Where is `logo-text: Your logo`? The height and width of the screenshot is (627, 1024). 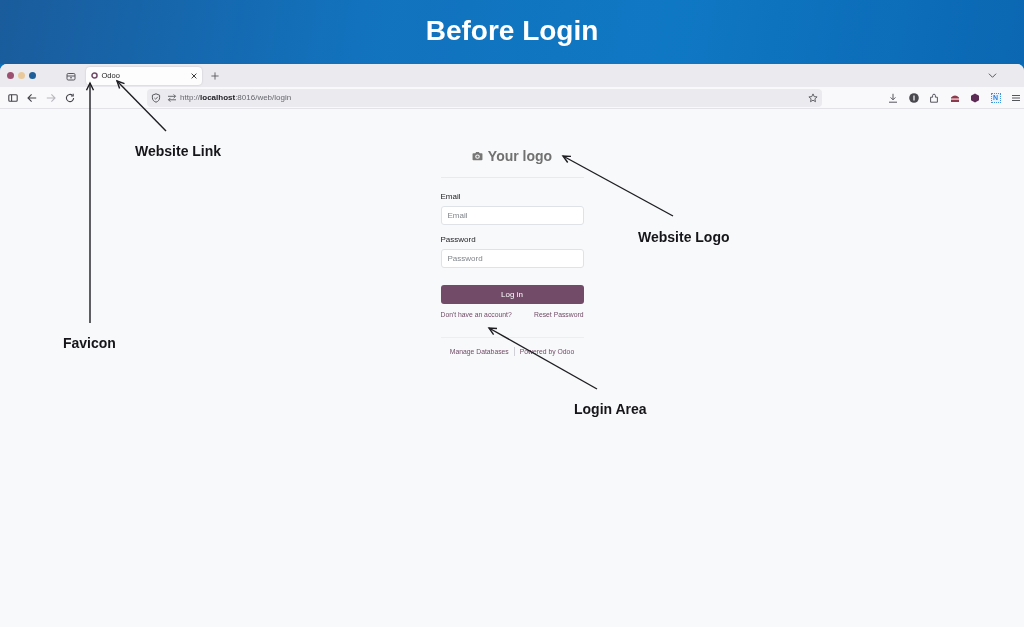
logo-text: Your logo is located at coordinates (520, 156).